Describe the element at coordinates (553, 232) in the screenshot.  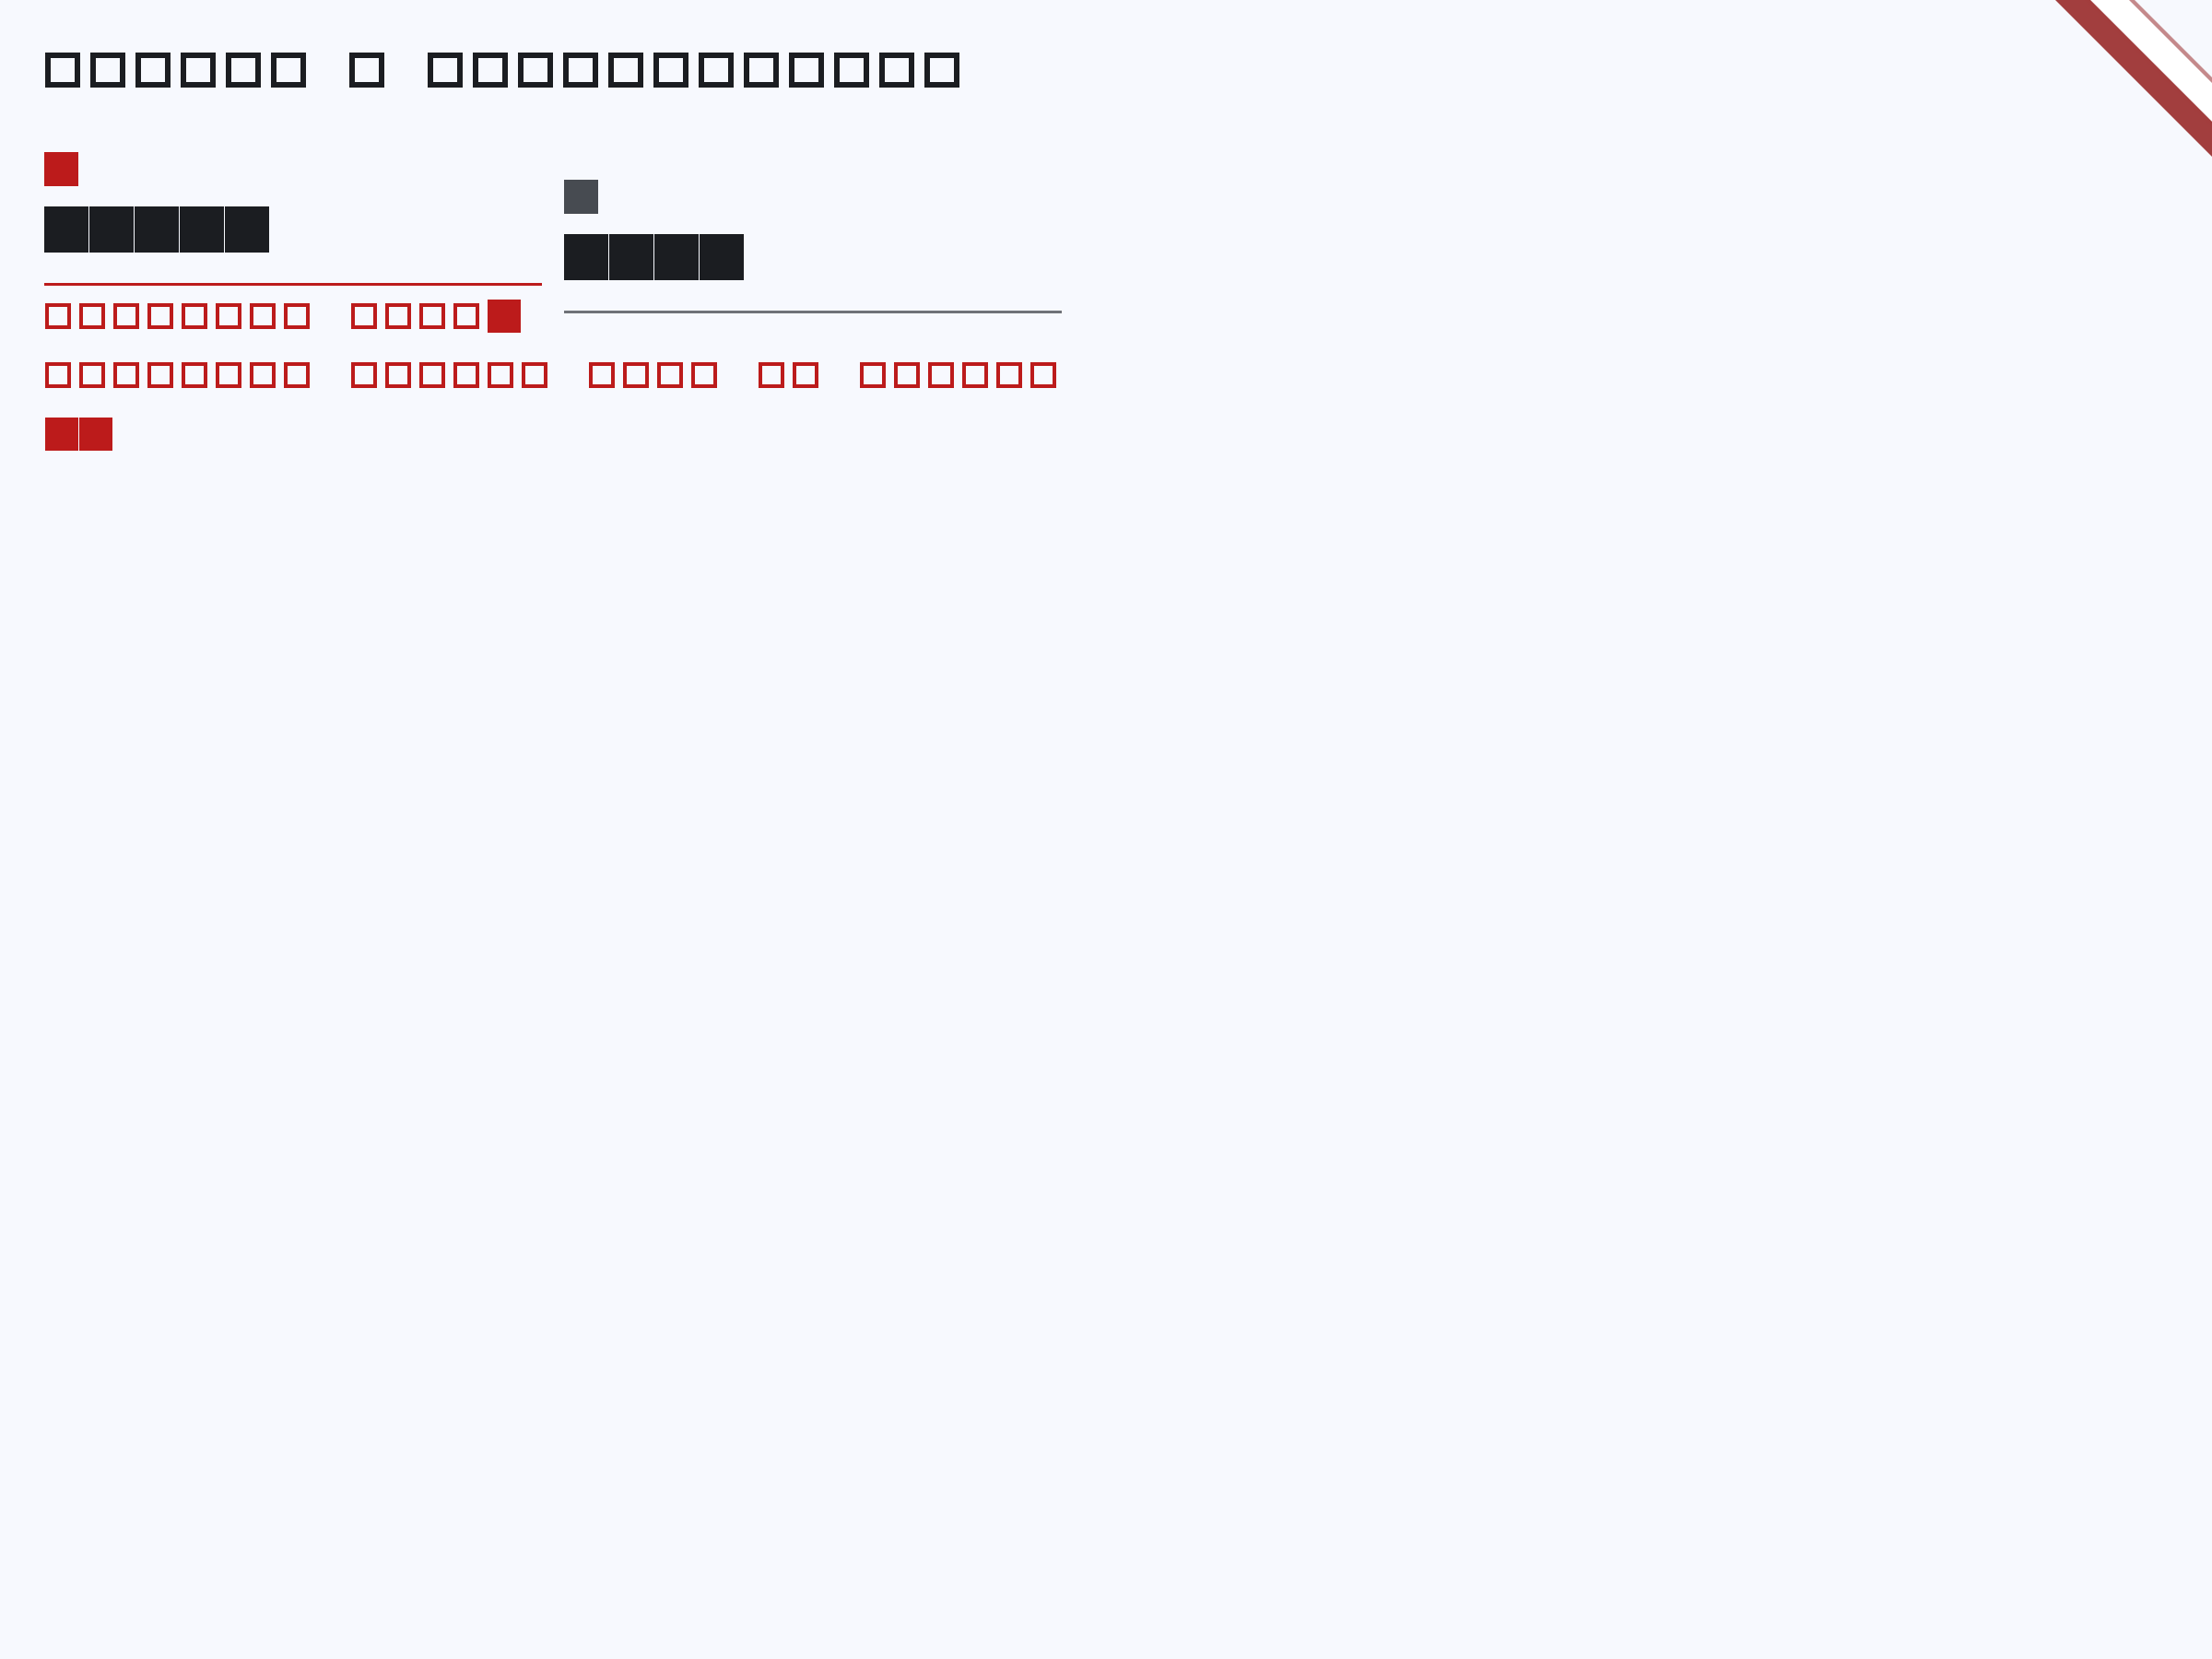
I see `tab-bar` at that location.